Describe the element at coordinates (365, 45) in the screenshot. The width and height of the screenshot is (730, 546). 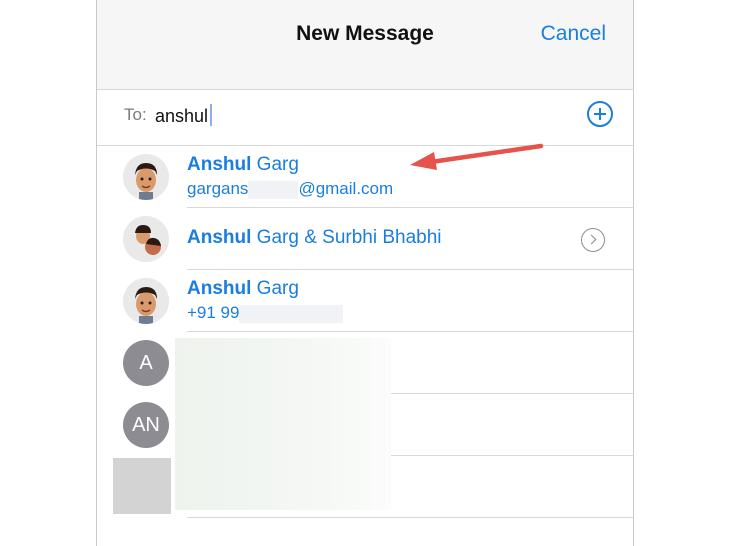
I see `nav-bar: New Message Cancel` at that location.